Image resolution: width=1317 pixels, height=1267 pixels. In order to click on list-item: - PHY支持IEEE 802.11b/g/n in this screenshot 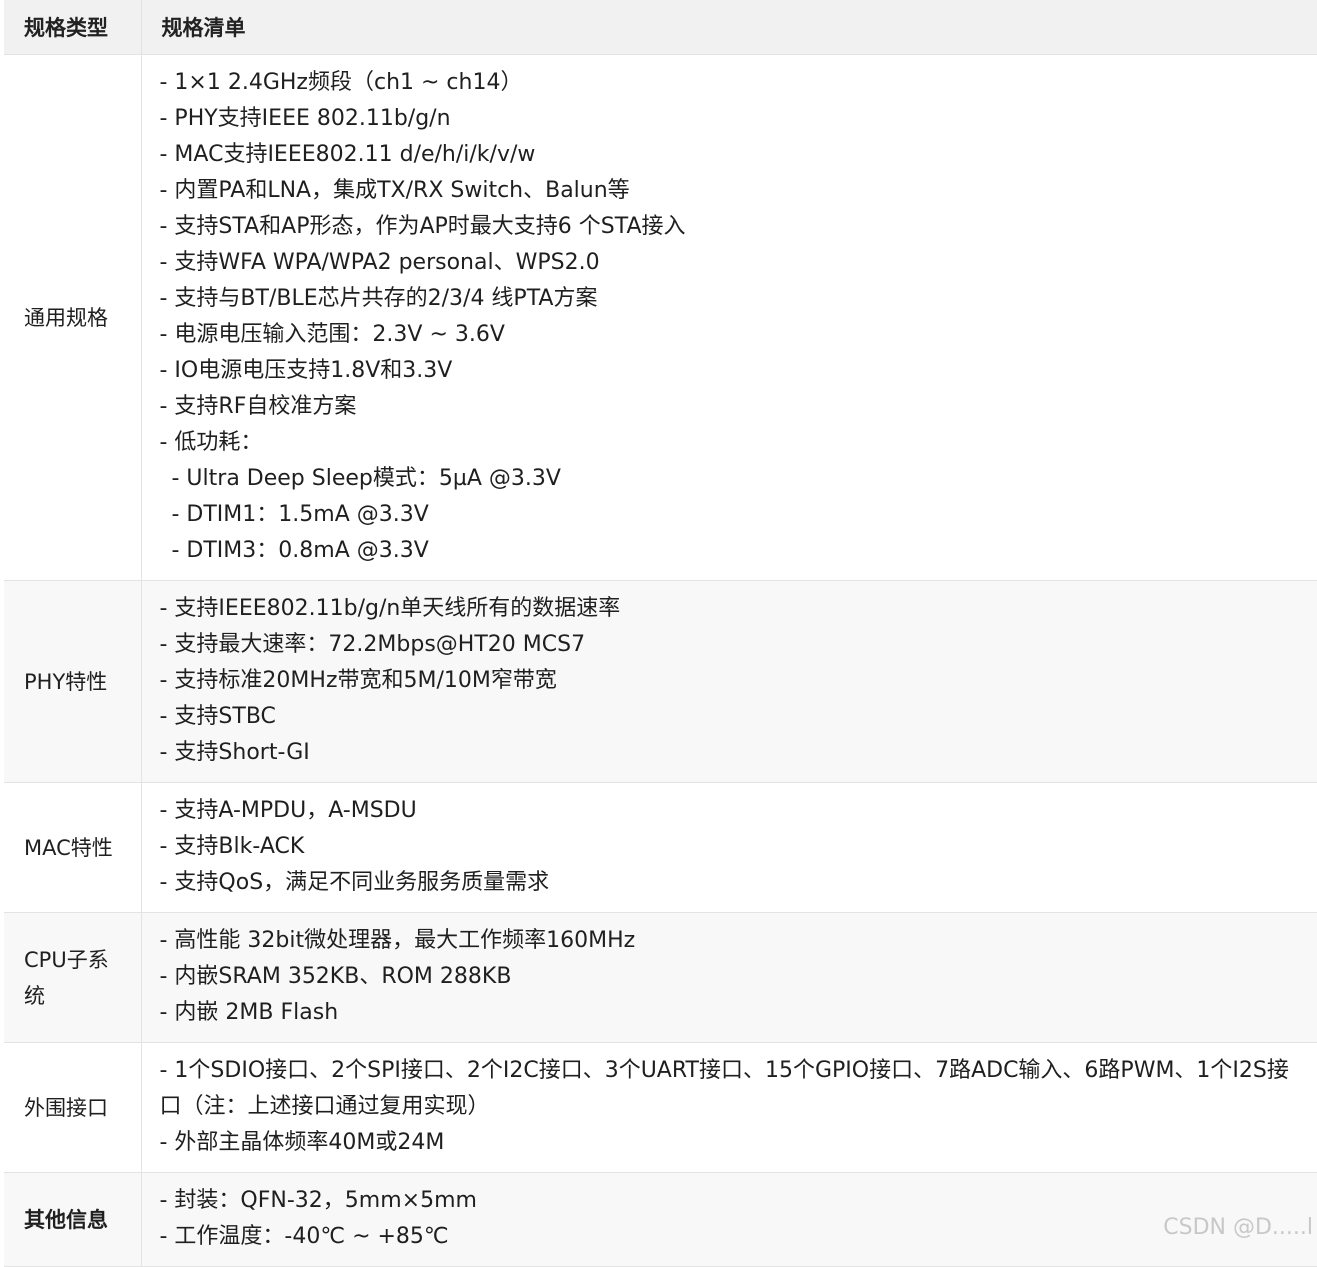, I will do `click(305, 118)`.